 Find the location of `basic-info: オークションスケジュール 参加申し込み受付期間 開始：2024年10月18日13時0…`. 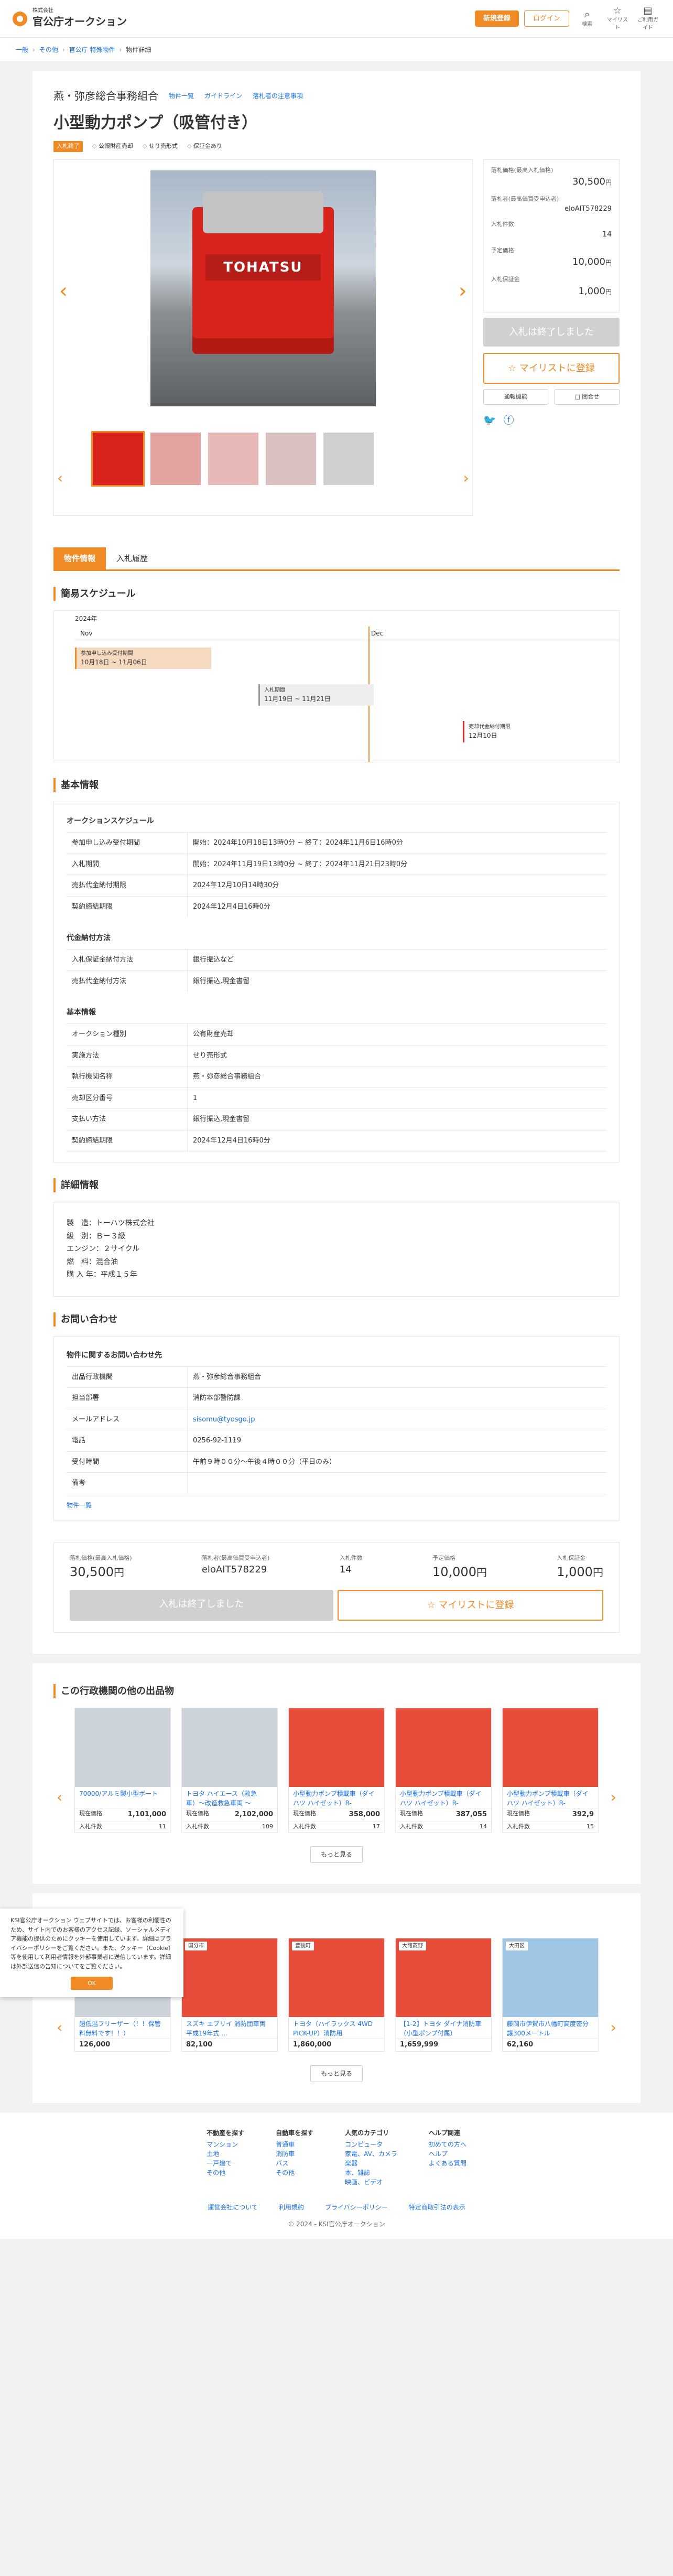

basic-info: オークションスケジュール 参加申し込み受付期間 開始：2024年10月18日13時0… is located at coordinates (336, 982).